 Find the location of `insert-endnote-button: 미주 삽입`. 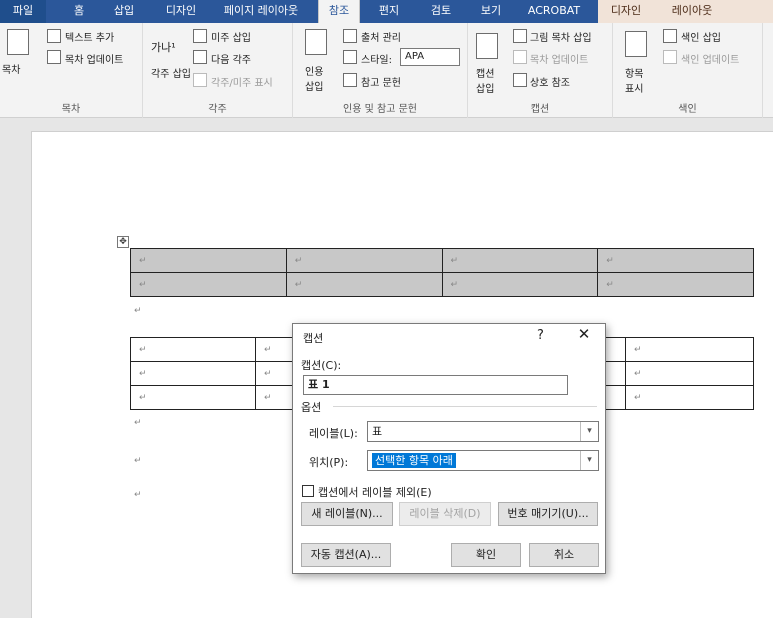

insert-endnote-button: 미주 삽입 is located at coordinates (231, 36).